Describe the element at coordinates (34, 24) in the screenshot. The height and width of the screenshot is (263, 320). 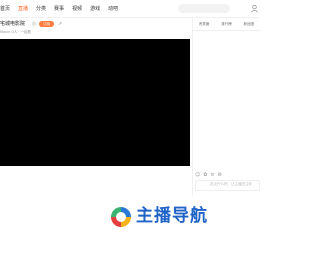
I see `verified-icon: ◎` at that location.